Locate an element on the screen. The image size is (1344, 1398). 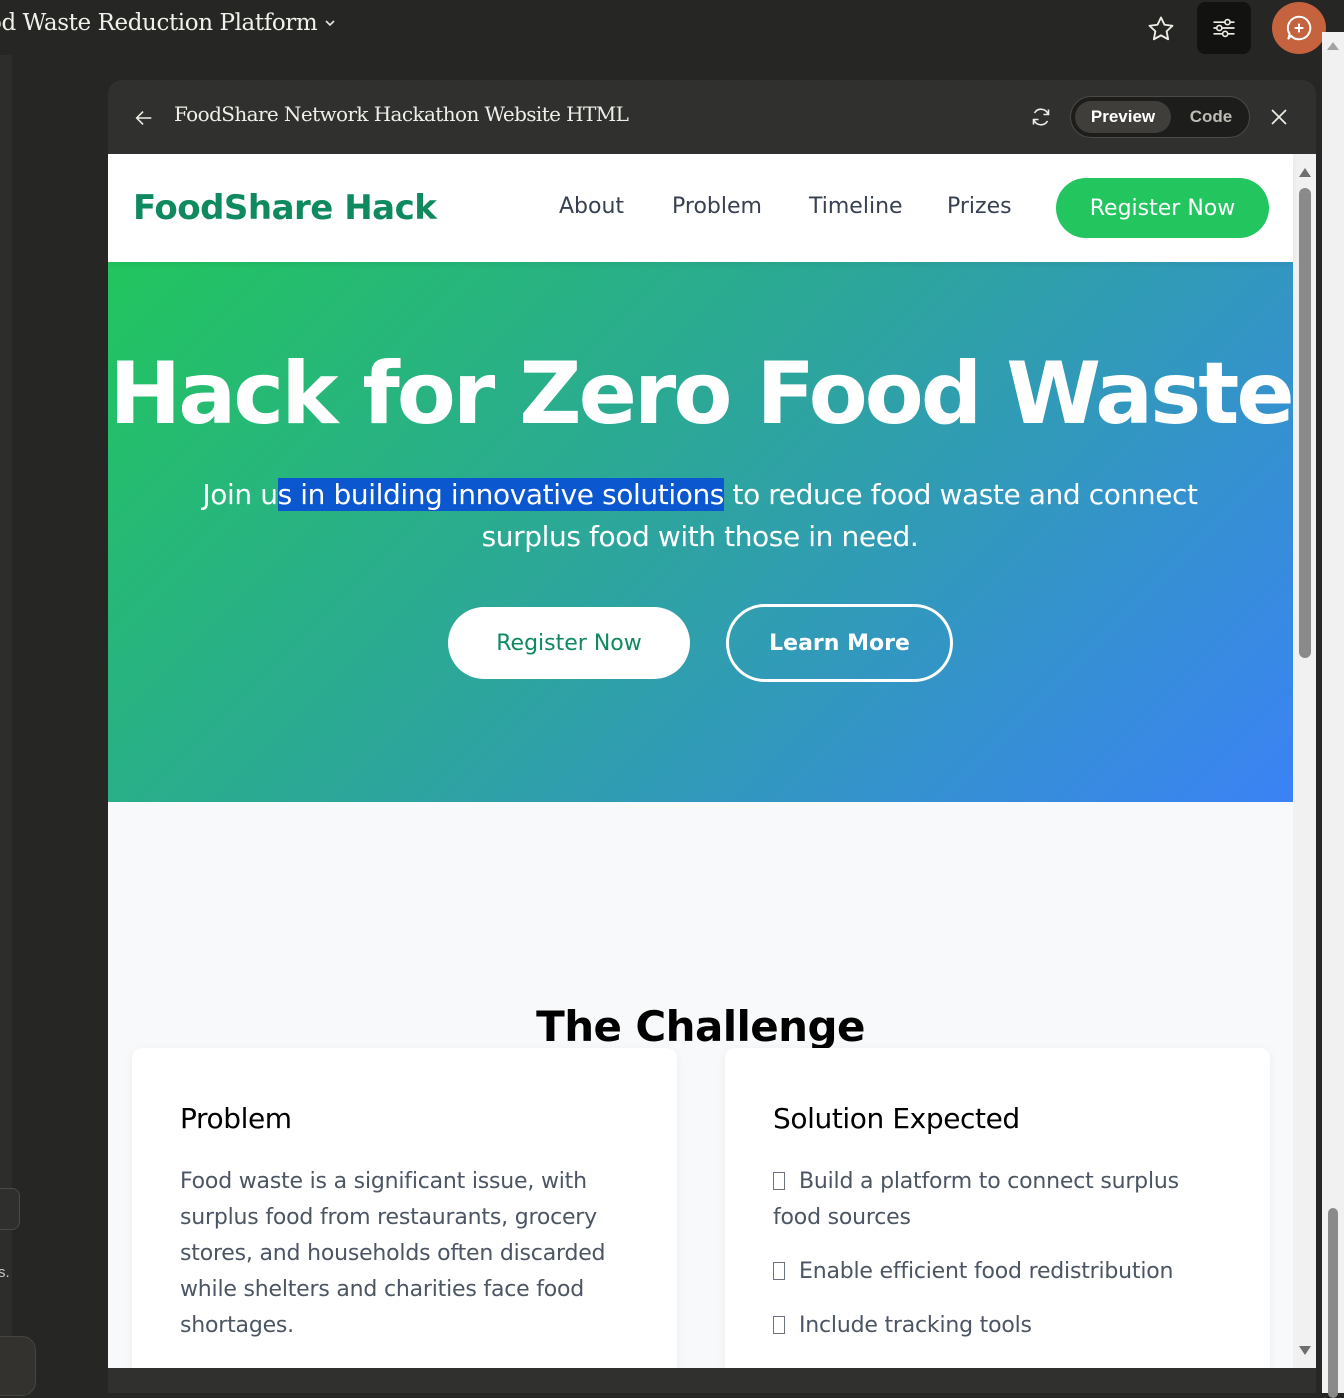
new-chat-button is located at coordinates (1299, 28).